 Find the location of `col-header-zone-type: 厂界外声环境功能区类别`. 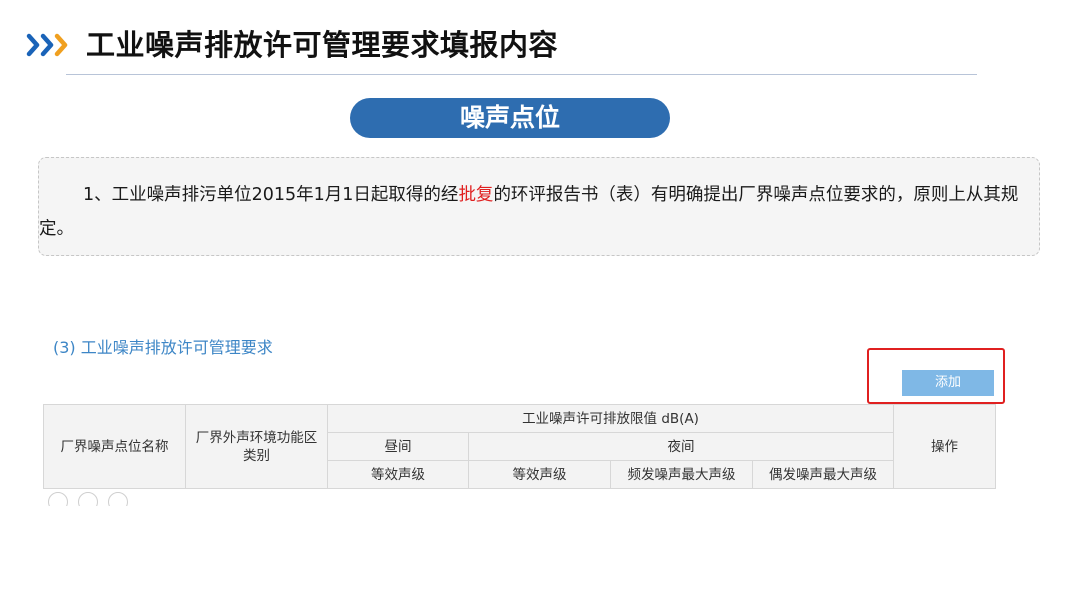

col-header-zone-type: 厂界外声环境功能区类别 is located at coordinates (256, 446).